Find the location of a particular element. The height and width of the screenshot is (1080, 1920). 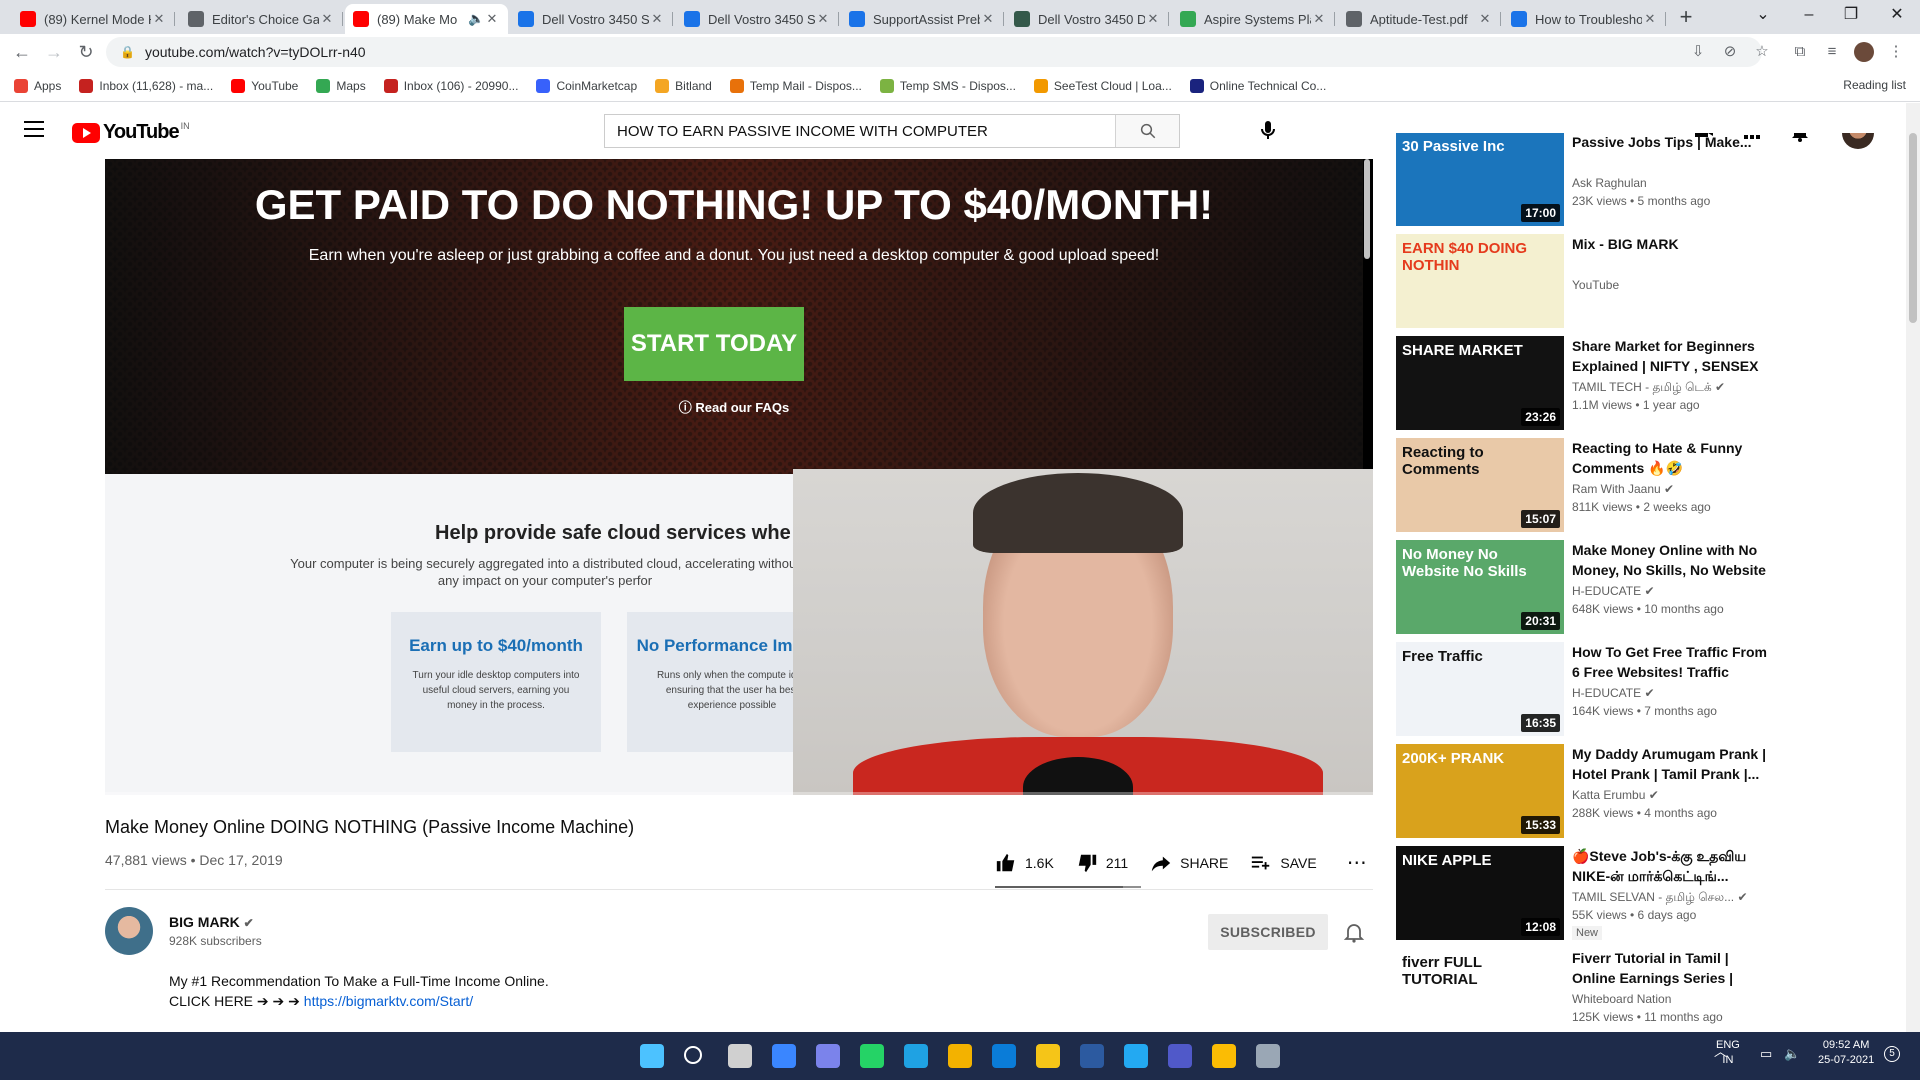

video-thumbnail: NIKE APPLE 12:08 is located at coordinates (1480, 893).